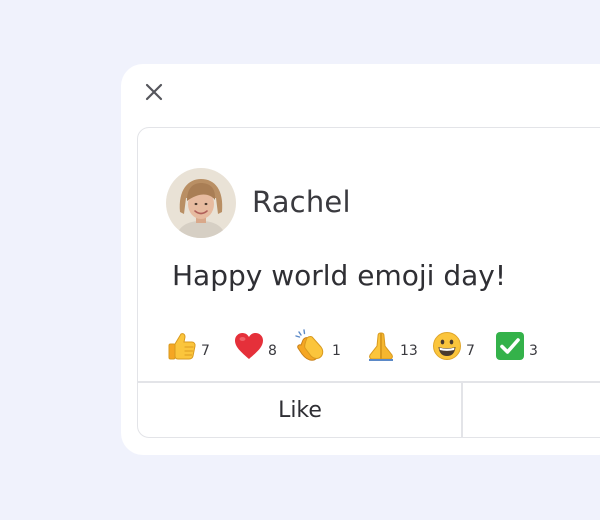 The height and width of the screenshot is (520, 600). I want to click on avatar, so click(201, 203).